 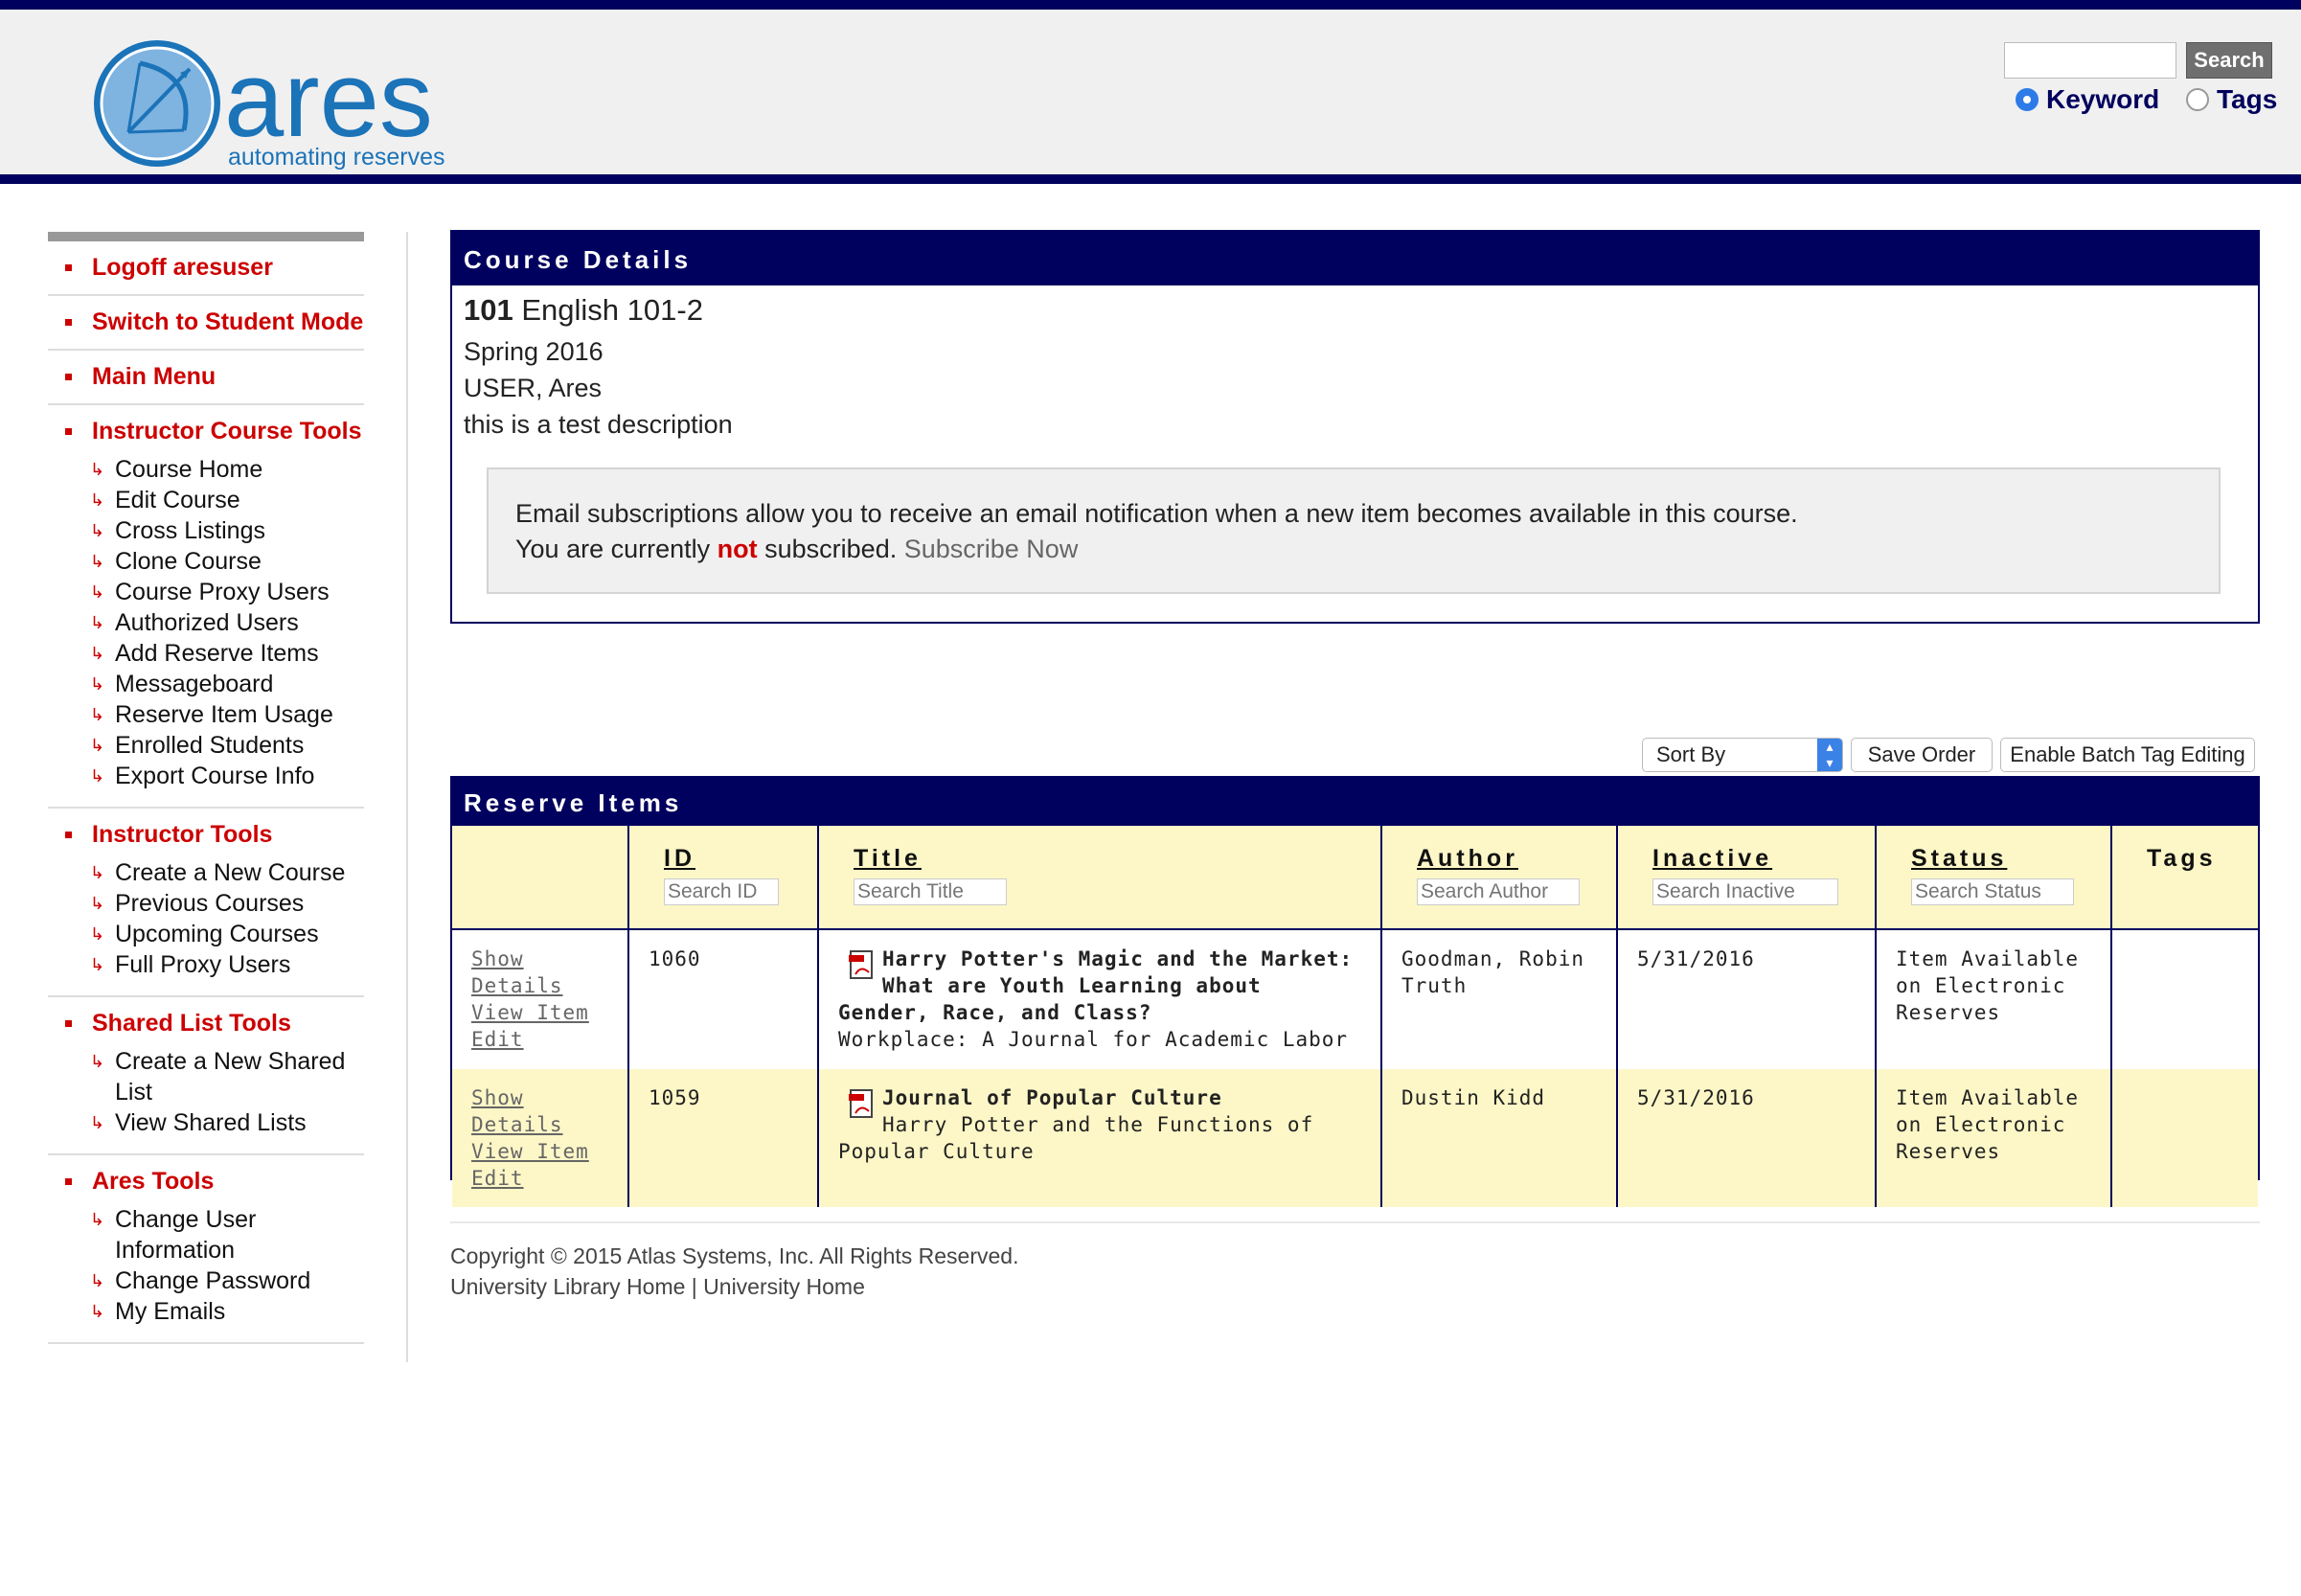 What do you see at coordinates (1498, 891) in the screenshot?
I see `search-author-input` at bounding box center [1498, 891].